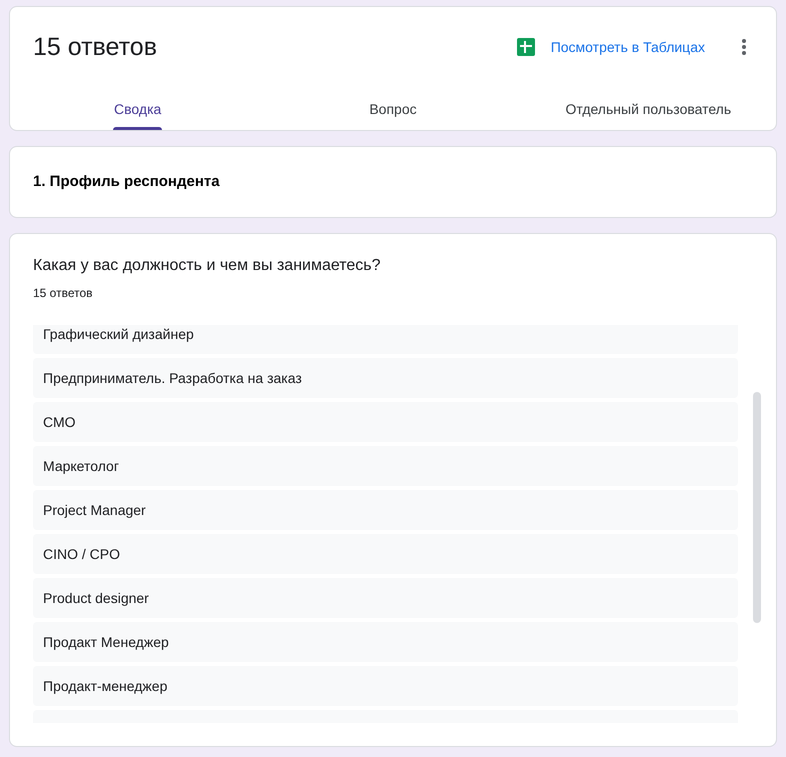 This screenshot has height=757, width=786. What do you see at coordinates (63, 293) in the screenshot?
I see `response-count: 15 ответов` at bounding box center [63, 293].